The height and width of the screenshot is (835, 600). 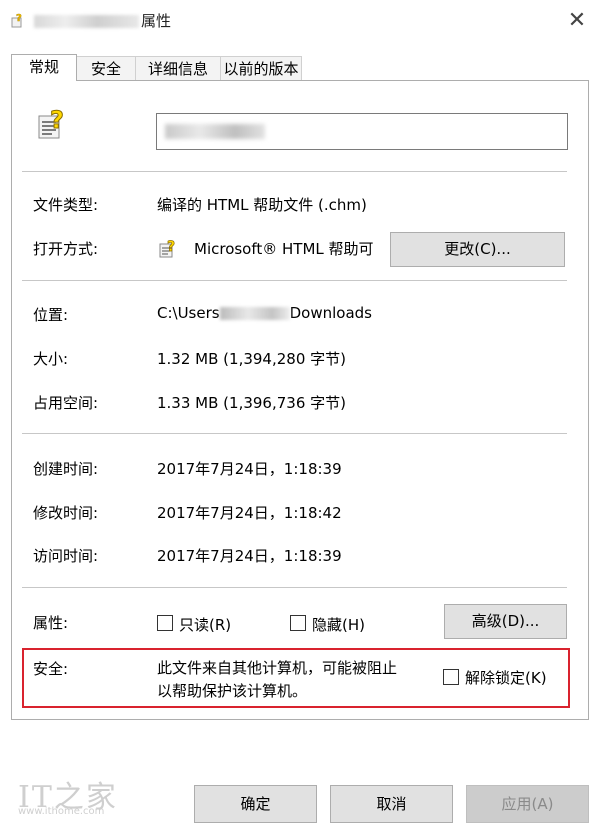 I want to click on blurred-username, so click(x=254, y=313).